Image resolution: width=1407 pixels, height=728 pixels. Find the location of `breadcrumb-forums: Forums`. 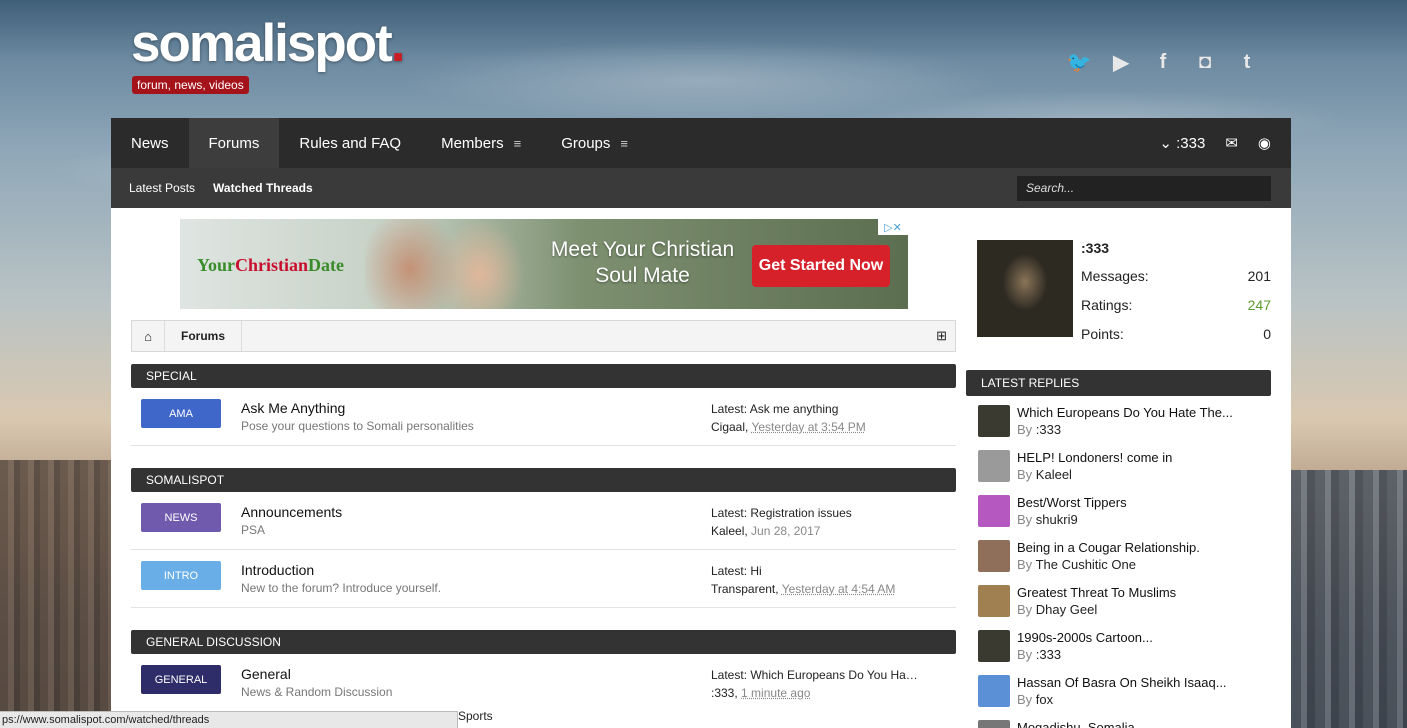

breadcrumb-forums: Forums is located at coordinates (204, 336).